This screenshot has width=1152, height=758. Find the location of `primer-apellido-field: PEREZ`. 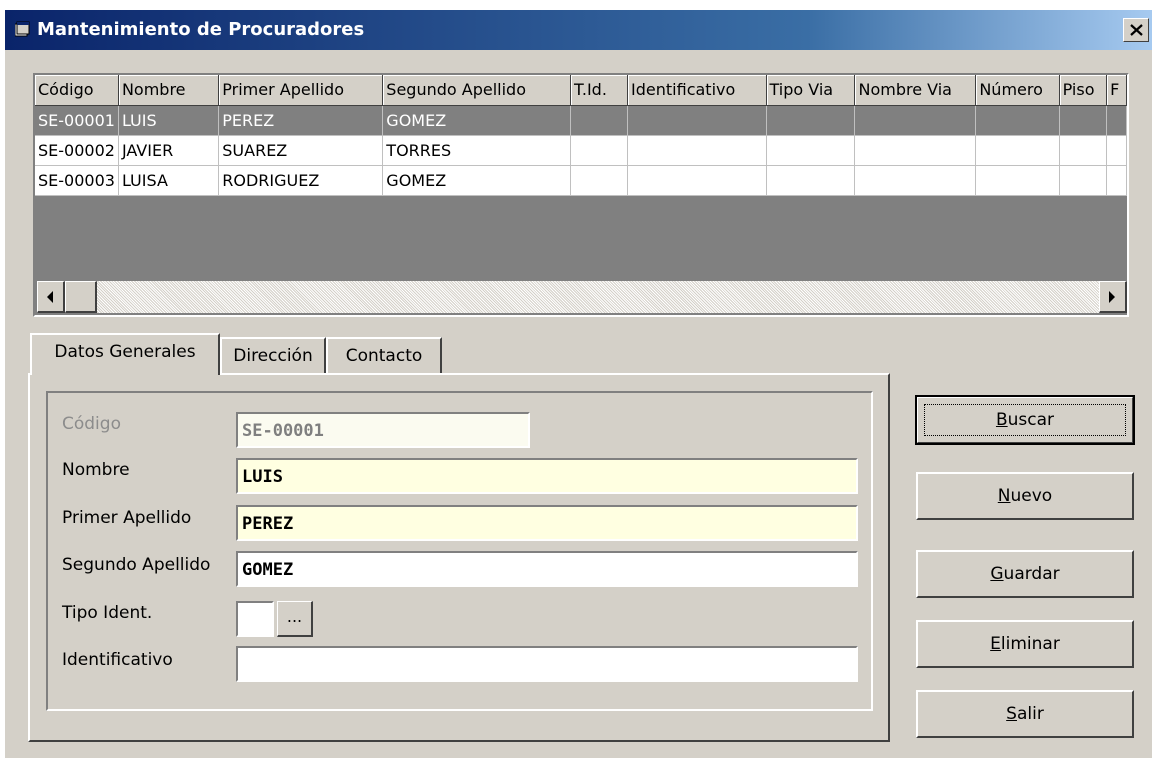

primer-apellido-field: PEREZ is located at coordinates (547, 523).